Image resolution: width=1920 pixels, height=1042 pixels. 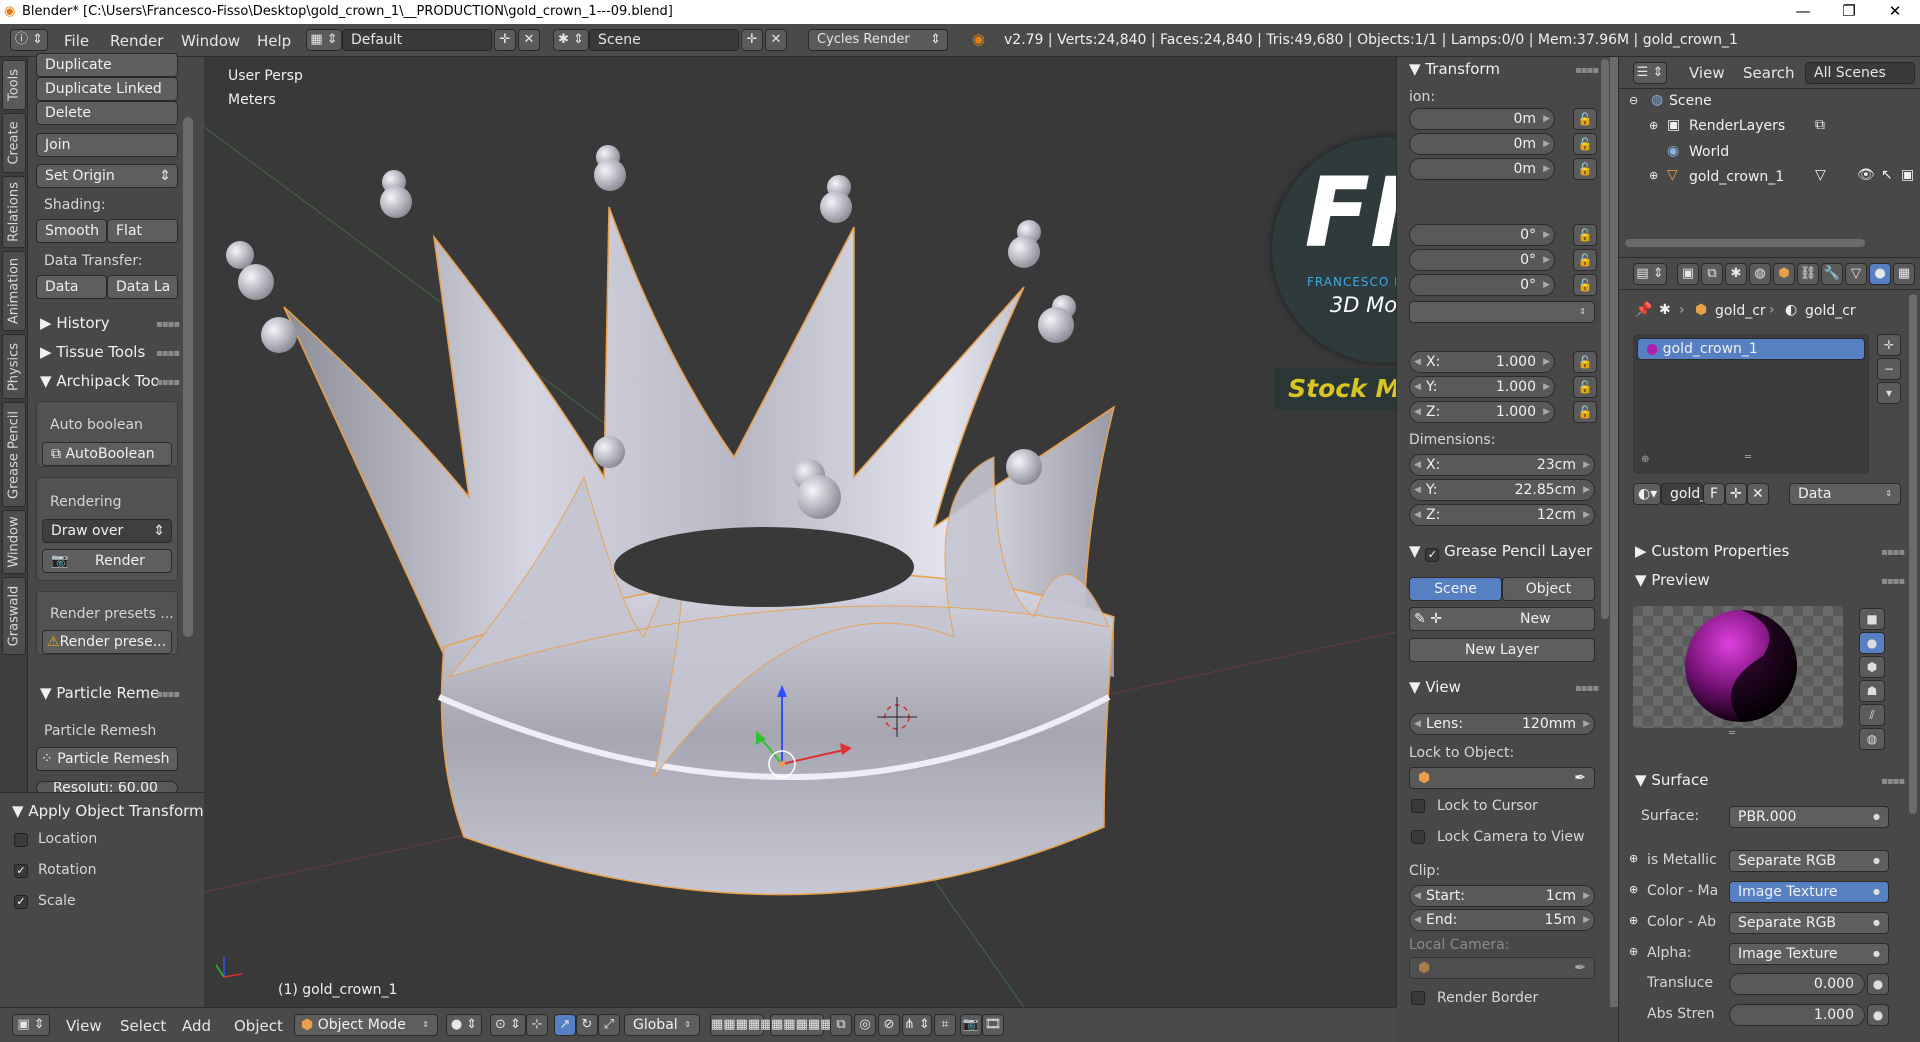 What do you see at coordinates (664, 40) in the screenshot?
I see `scene-field: Scene` at bounding box center [664, 40].